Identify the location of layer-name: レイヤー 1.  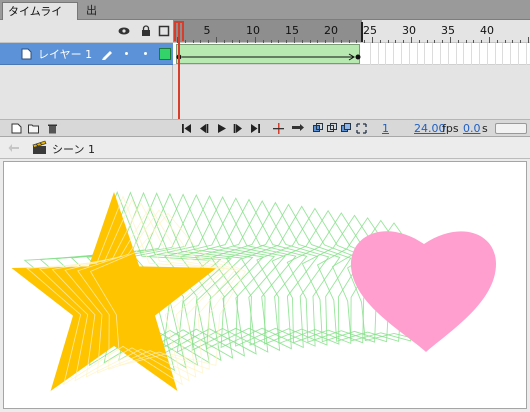
(65, 54).